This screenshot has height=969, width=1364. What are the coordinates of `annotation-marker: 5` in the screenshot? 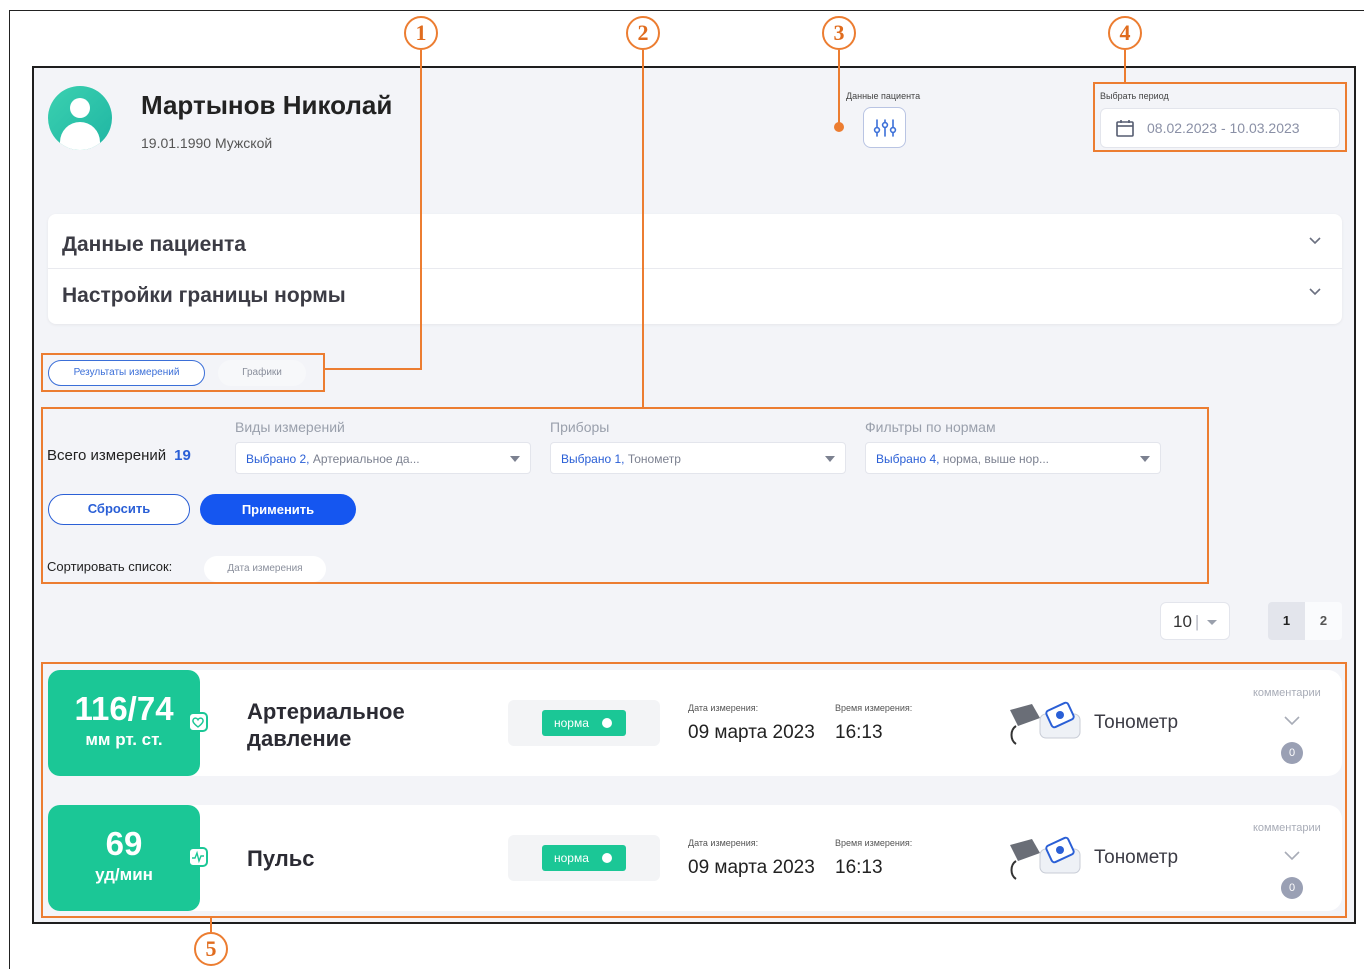 It's located at (211, 949).